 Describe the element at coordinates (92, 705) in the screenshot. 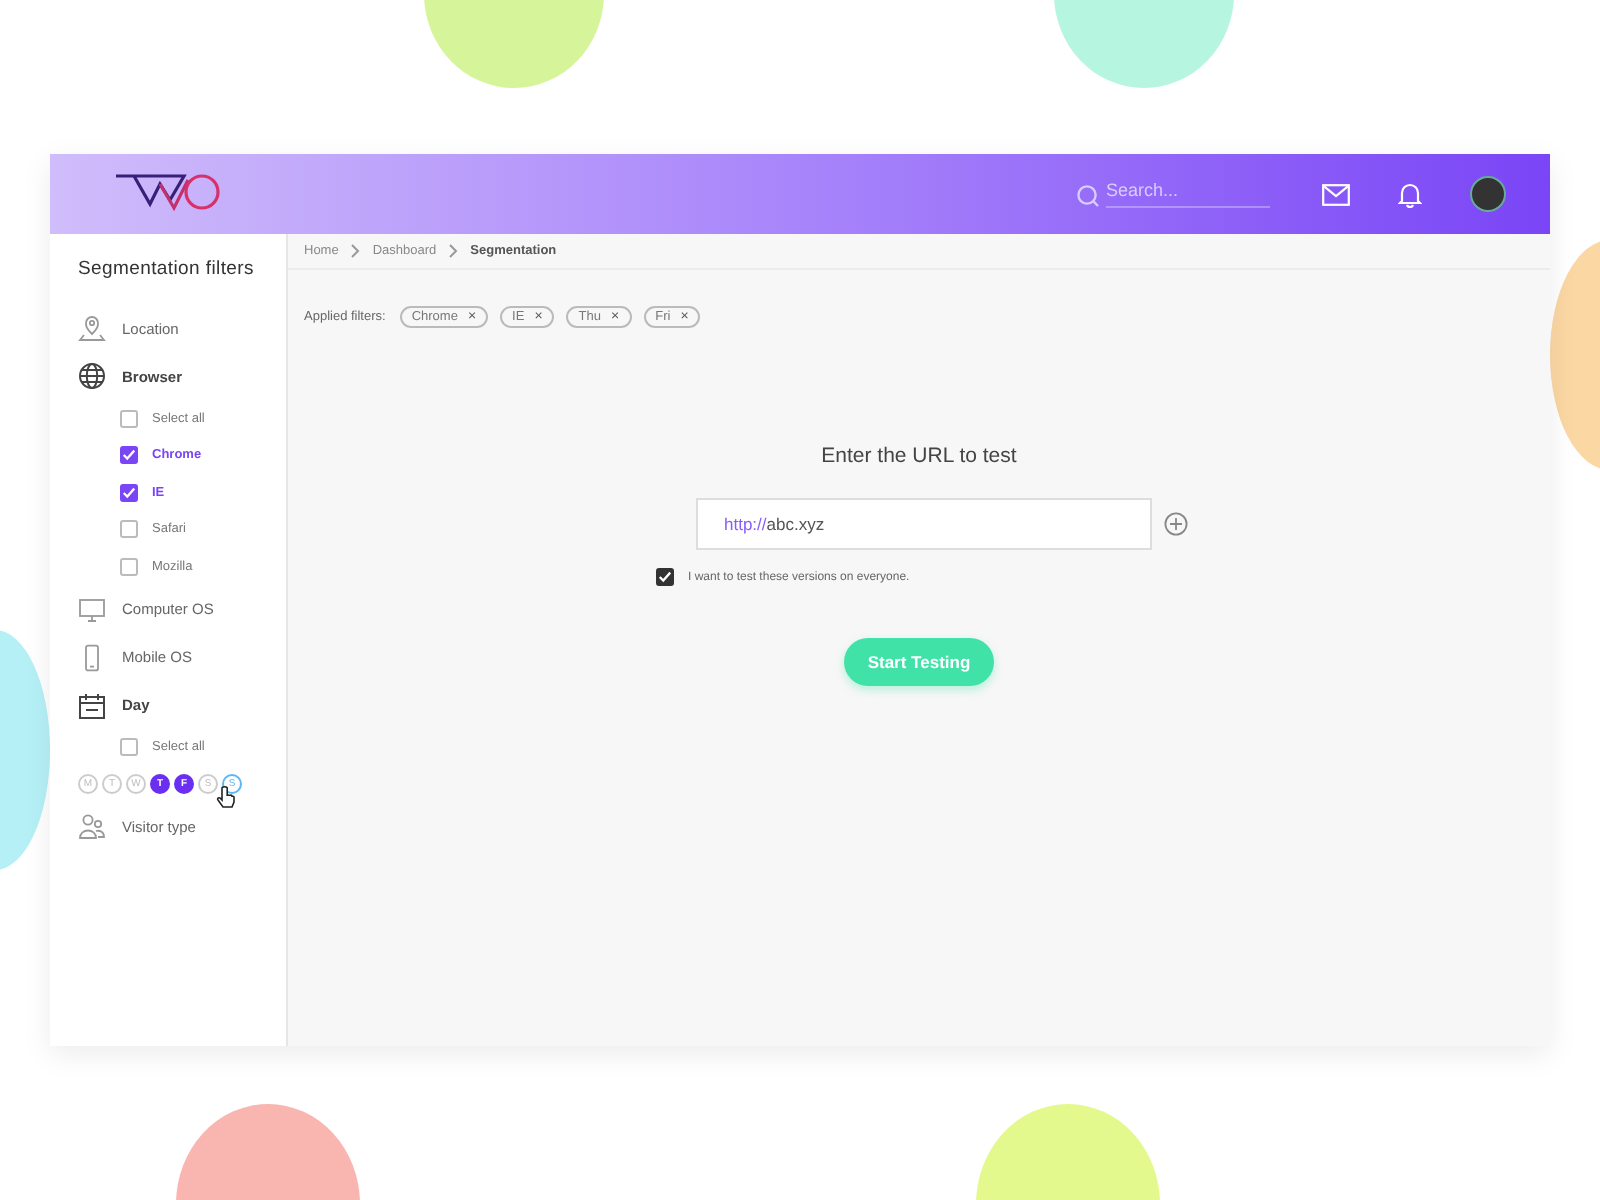

I see `calendar-icon` at that location.